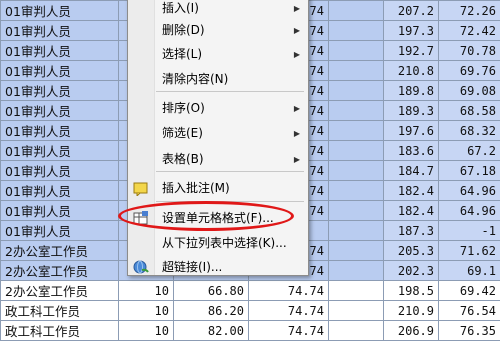  What do you see at coordinates (196, 188) in the screenshot?
I see `menu-item-label: 插入批注(M)` at bounding box center [196, 188].